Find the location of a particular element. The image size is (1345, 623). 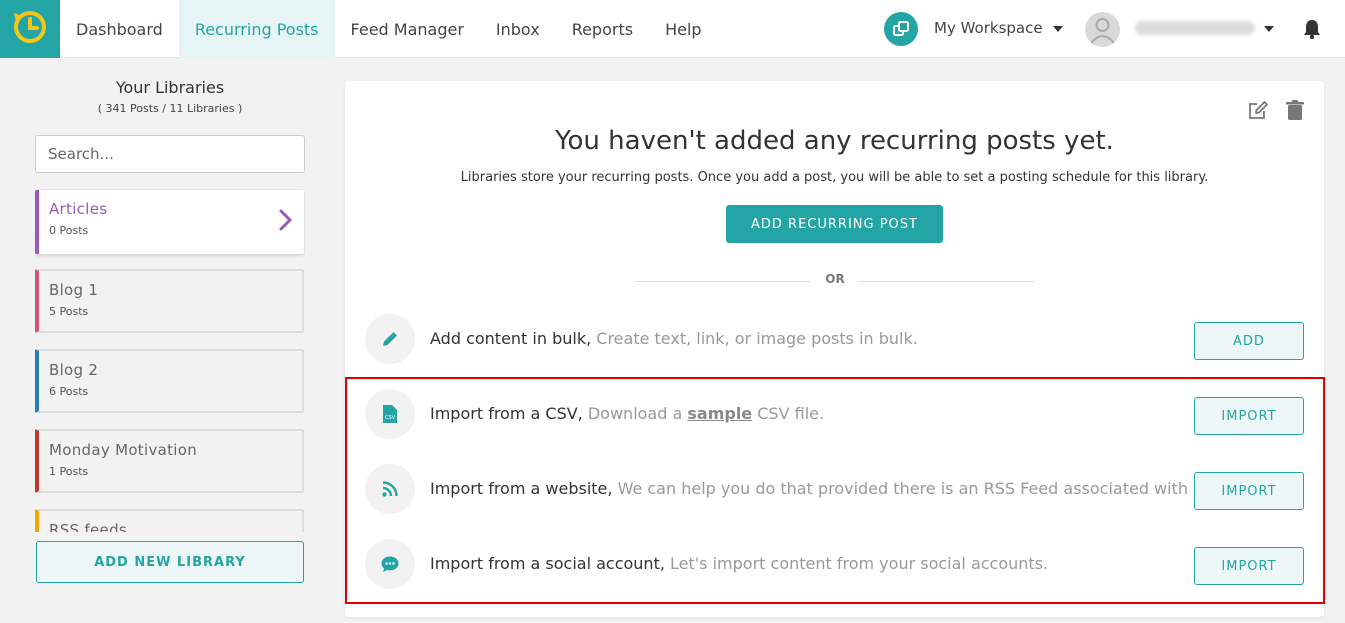

library-post-count: 0 Posts is located at coordinates (69, 230).